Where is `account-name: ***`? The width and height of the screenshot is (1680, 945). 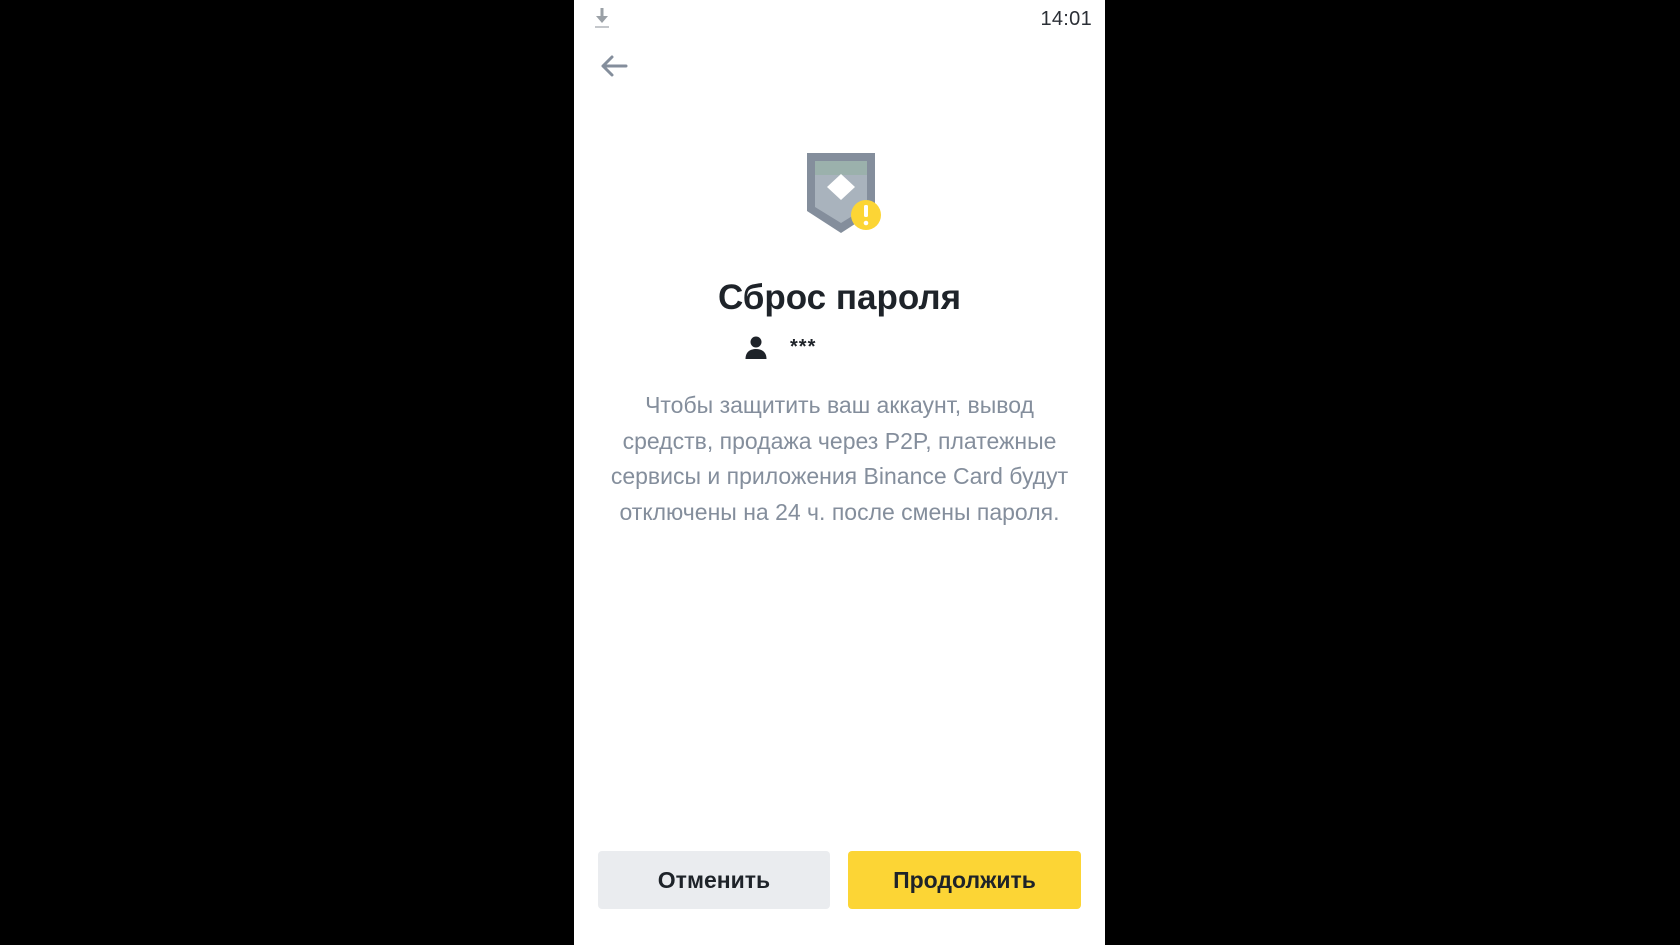
account-name: *** is located at coordinates (803, 347).